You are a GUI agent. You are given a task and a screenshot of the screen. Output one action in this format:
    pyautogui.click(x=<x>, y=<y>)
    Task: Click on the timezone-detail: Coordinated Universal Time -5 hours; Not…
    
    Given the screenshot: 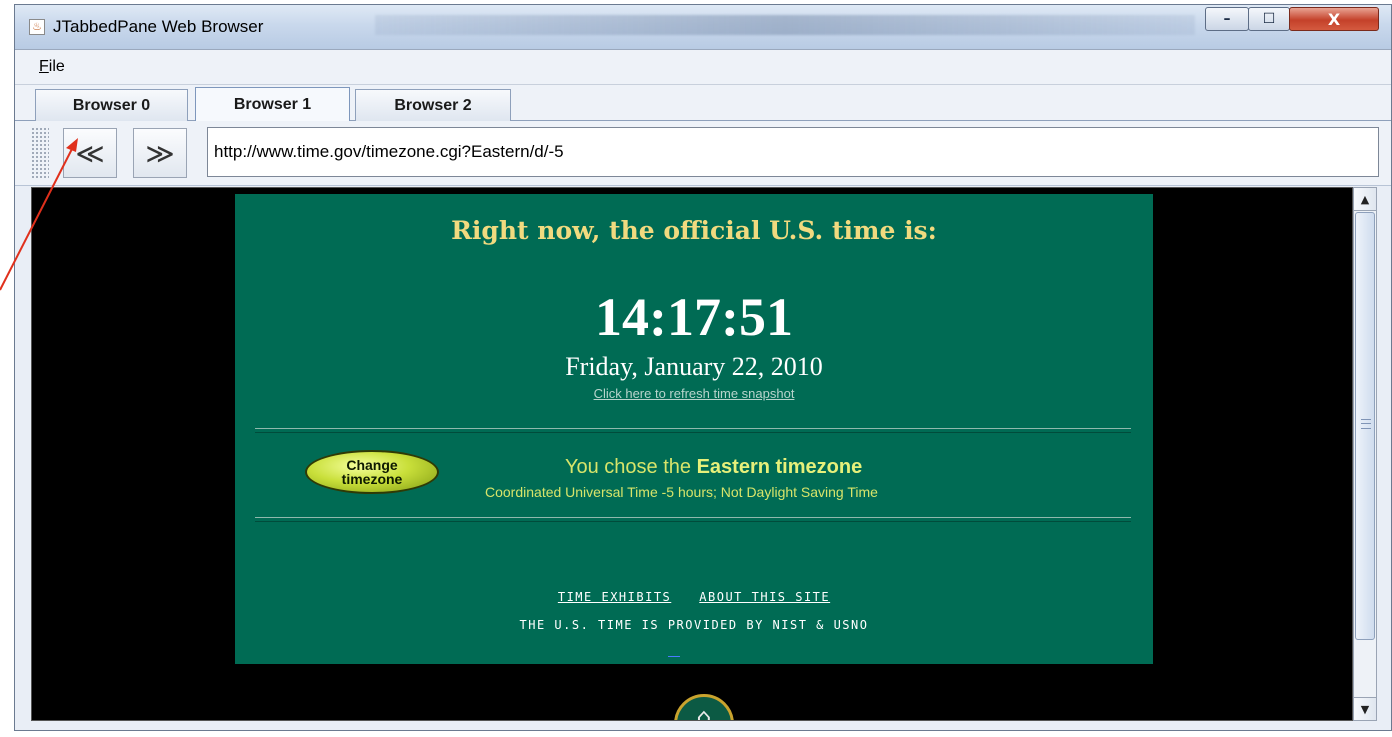 What is the action you would take?
    pyautogui.click(x=681, y=492)
    